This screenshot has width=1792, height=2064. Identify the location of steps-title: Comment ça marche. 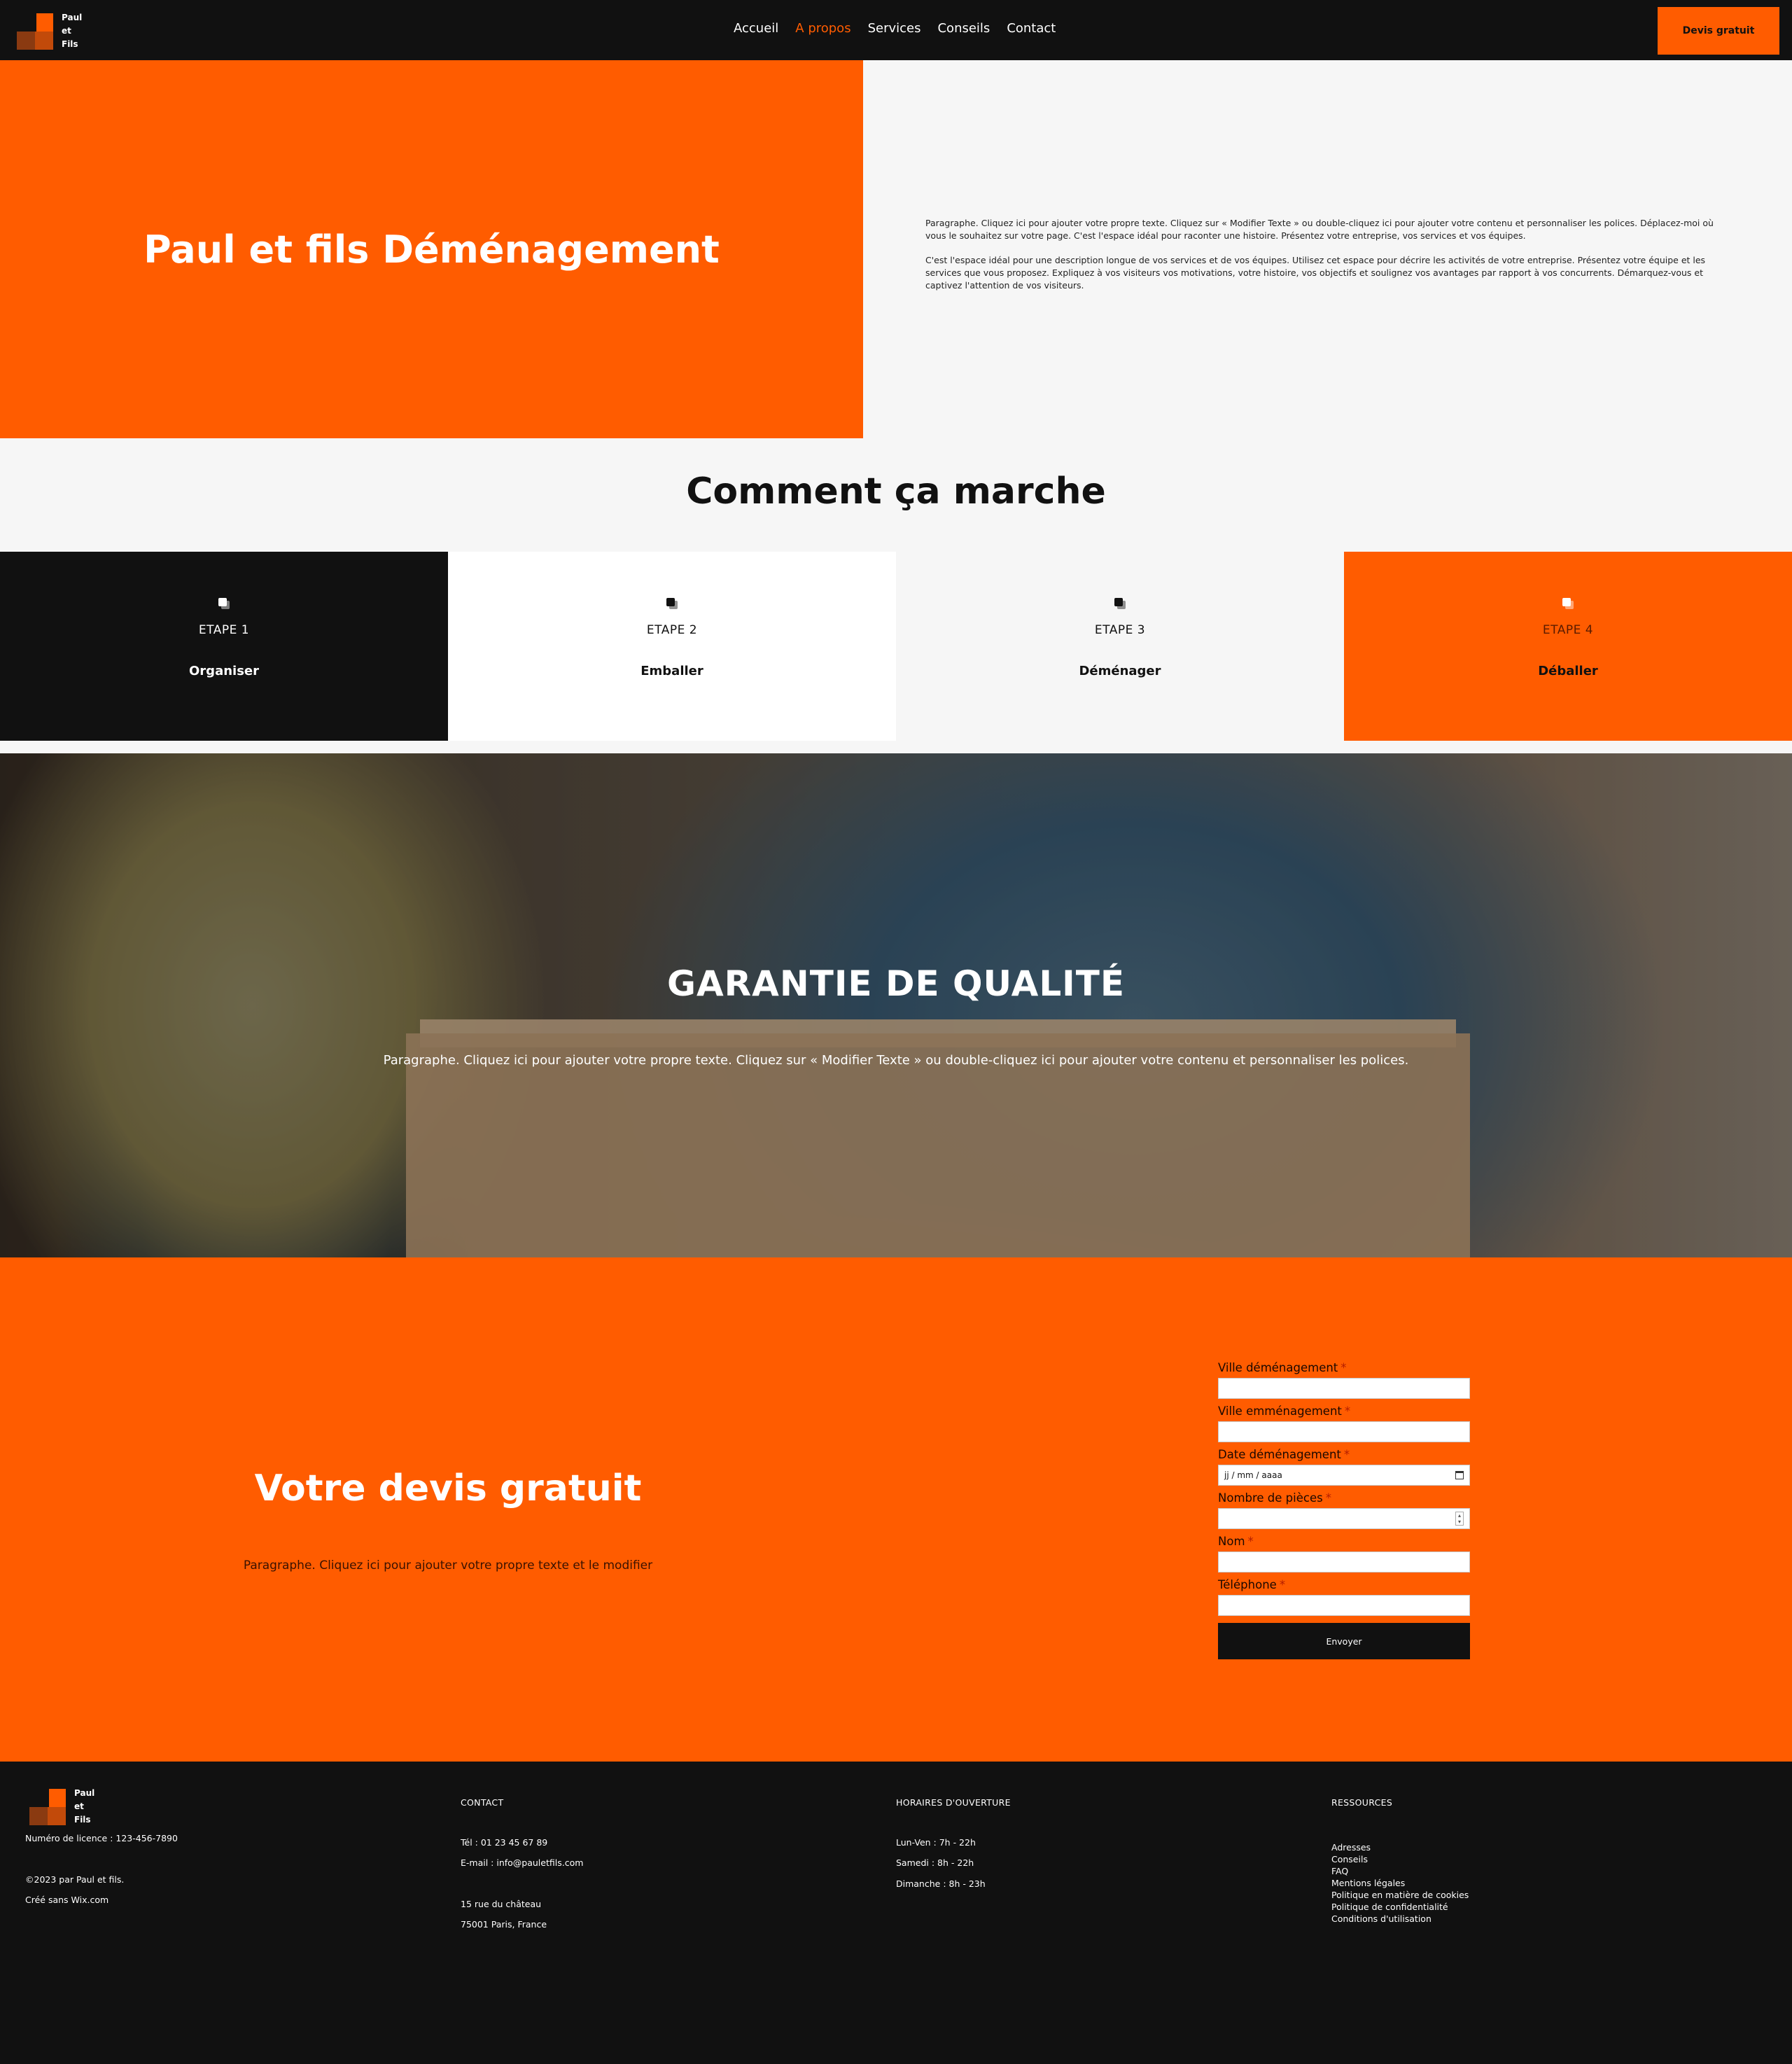
(896, 491).